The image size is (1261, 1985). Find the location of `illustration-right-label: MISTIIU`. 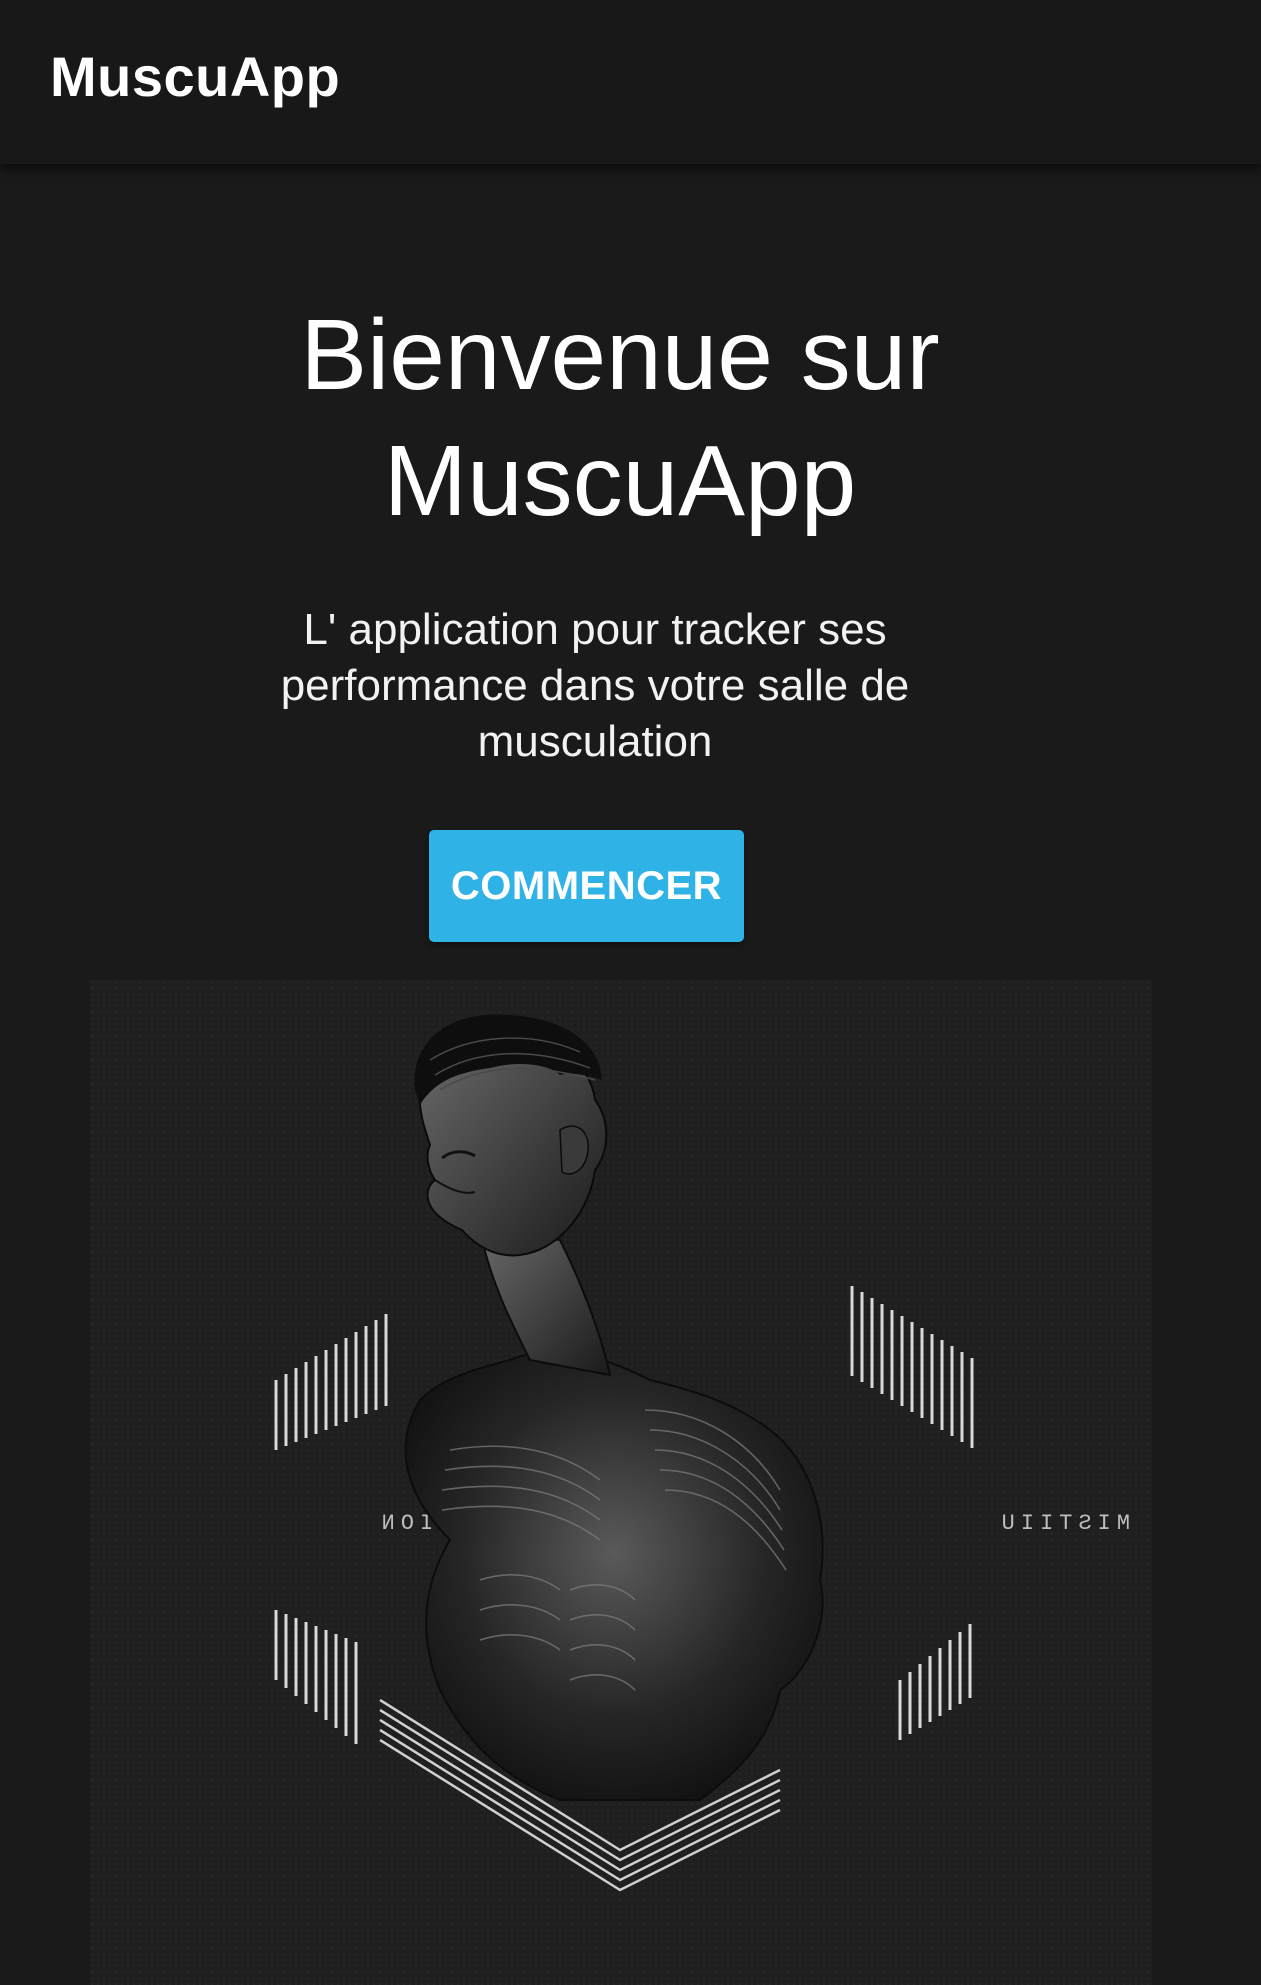

illustration-right-label: MISTIIU is located at coordinates (1063, 1523).